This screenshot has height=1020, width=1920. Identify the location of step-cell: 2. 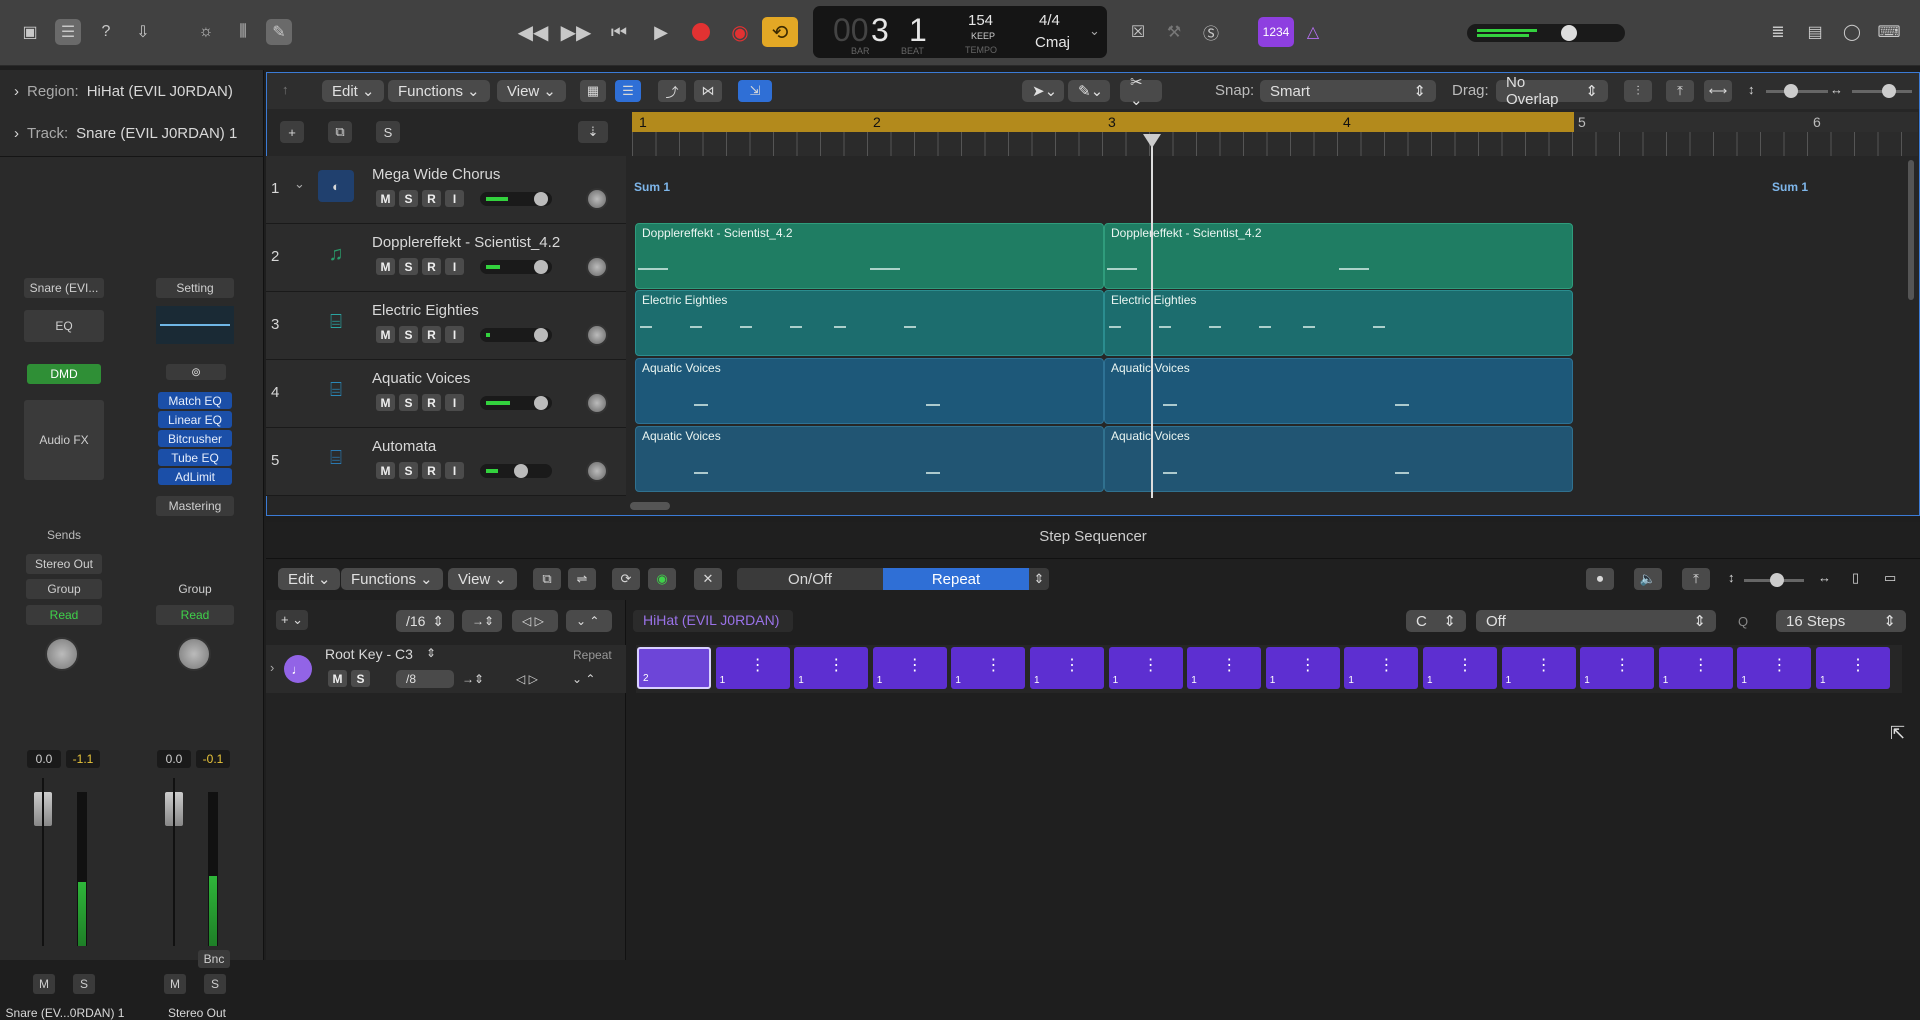
(674, 668).